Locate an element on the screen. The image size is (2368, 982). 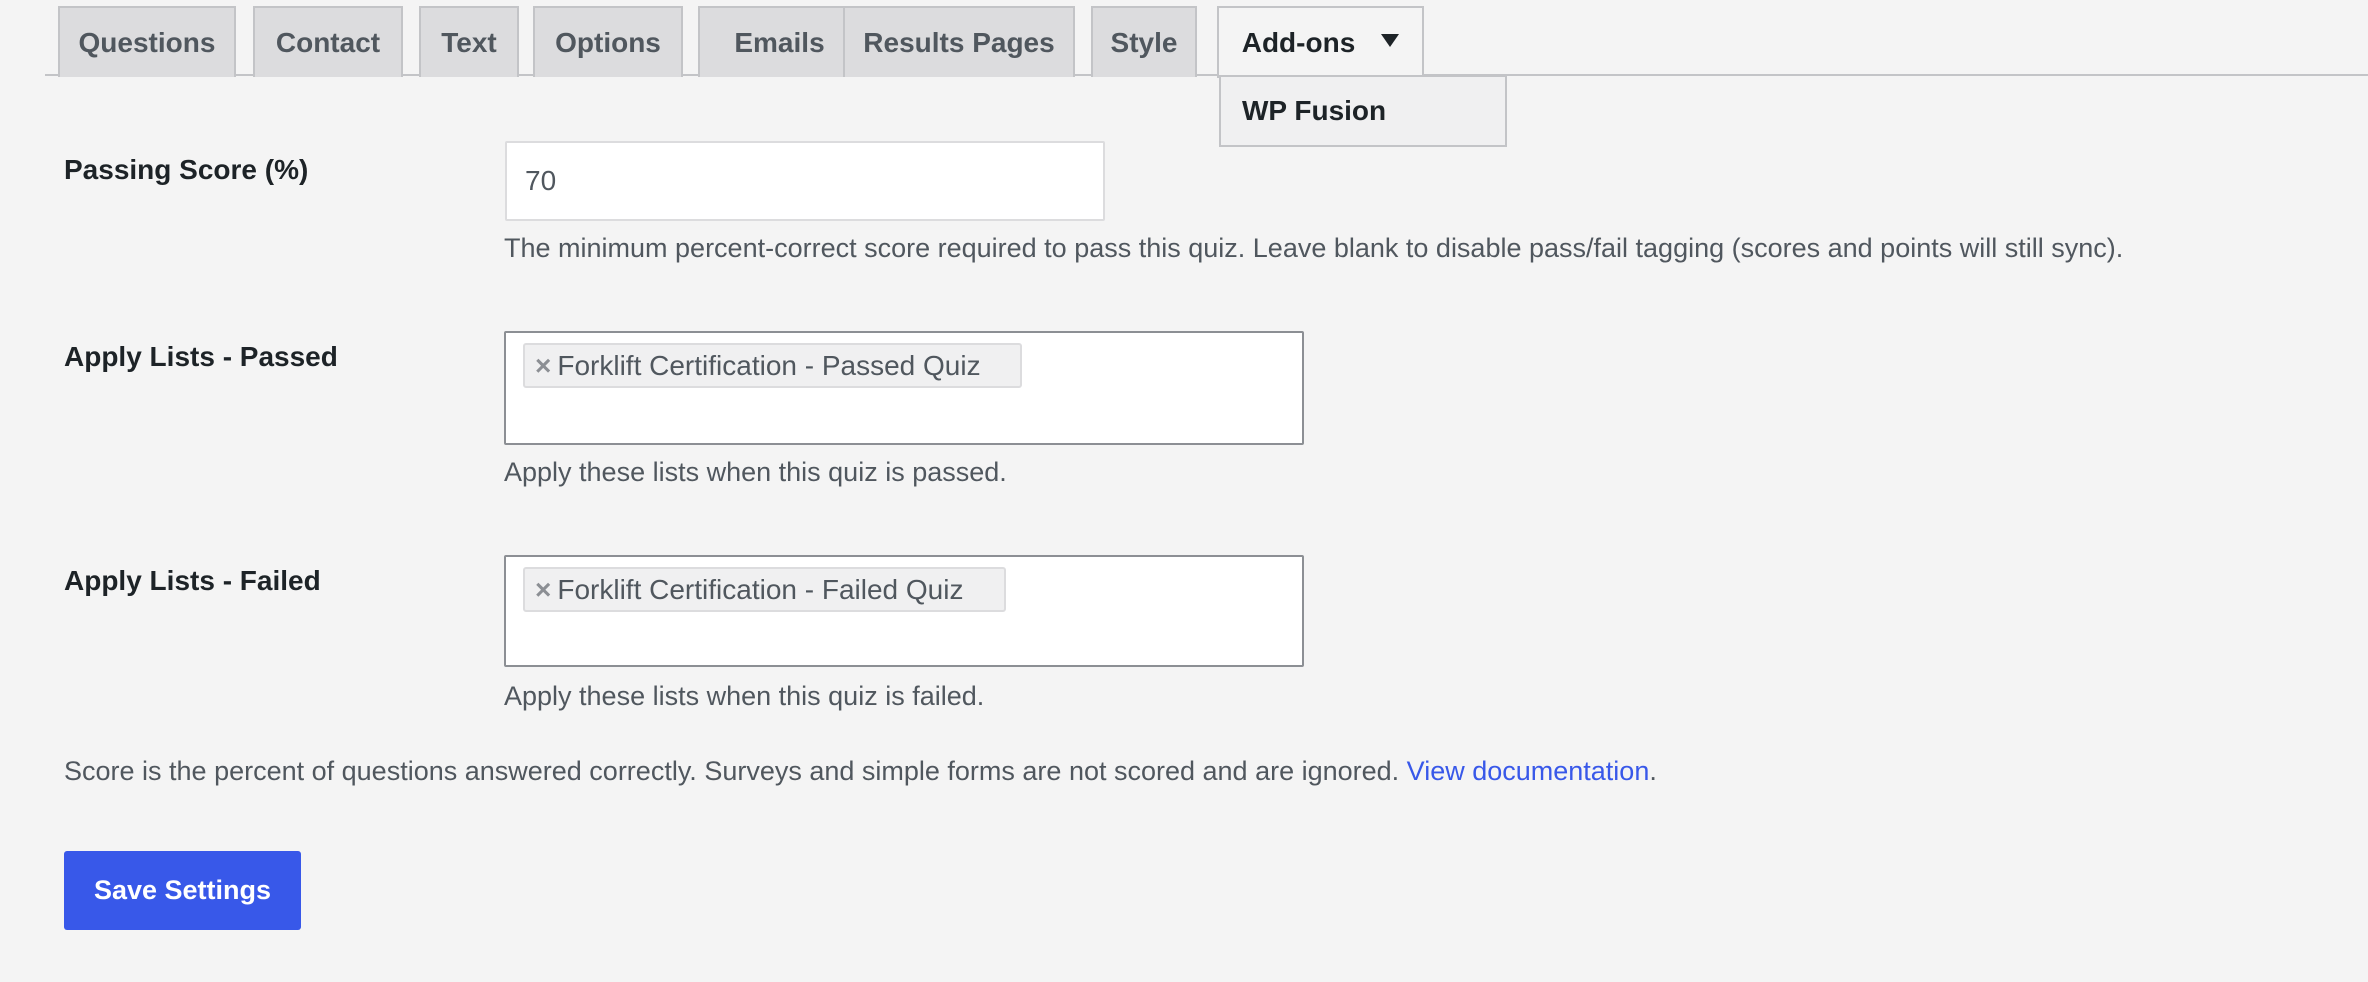
tab-results-pages: Results Pages is located at coordinates (959, 41).